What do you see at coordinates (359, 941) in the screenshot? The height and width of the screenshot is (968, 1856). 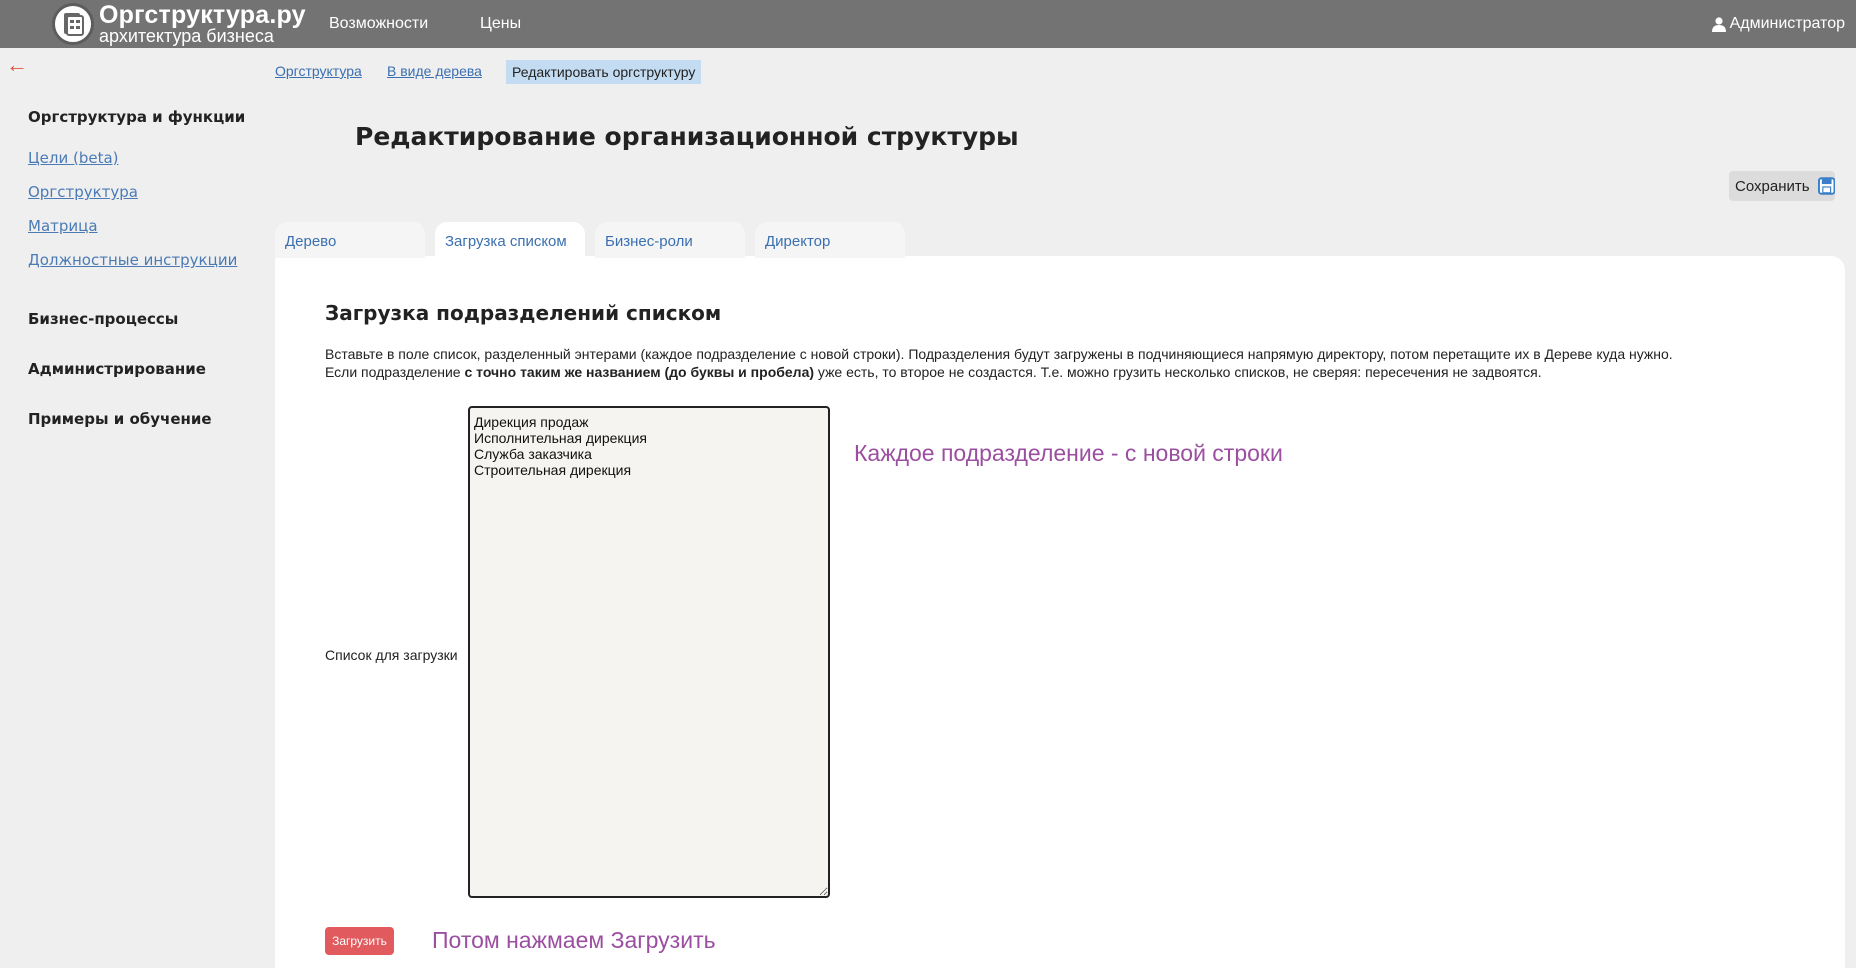 I see `load-button: Загрузить` at bounding box center [359, 941].